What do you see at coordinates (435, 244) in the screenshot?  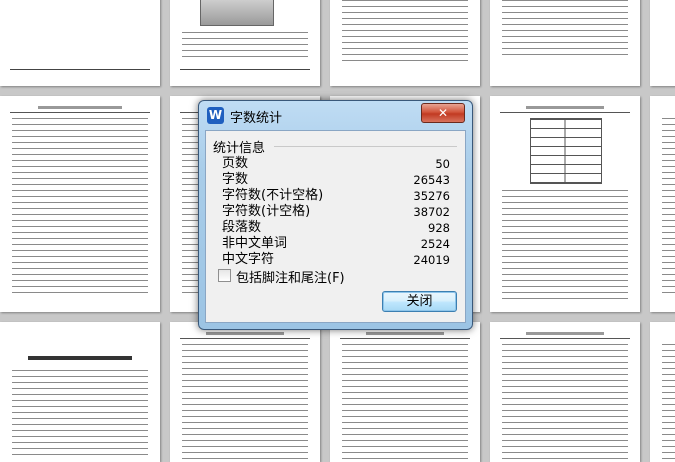 I see `stat-value: 2524` at bounding box center [435, 244].